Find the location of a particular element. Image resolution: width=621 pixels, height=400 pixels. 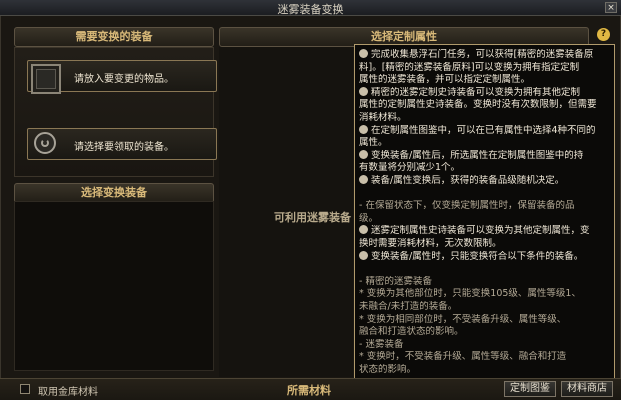

help-line: 状态的影响。 is located at coordinates (388, 369).